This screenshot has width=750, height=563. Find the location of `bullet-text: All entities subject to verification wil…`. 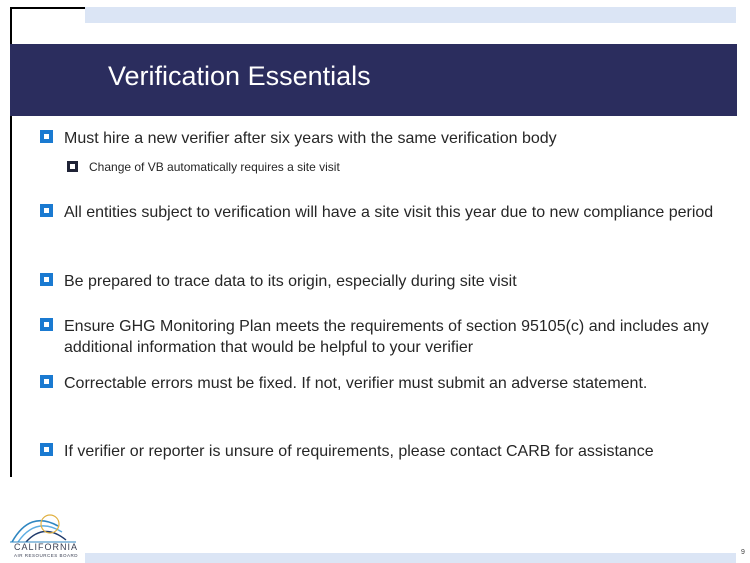

bullet-text: All entities subject to verification wil… is located at coordinates (389, 212).